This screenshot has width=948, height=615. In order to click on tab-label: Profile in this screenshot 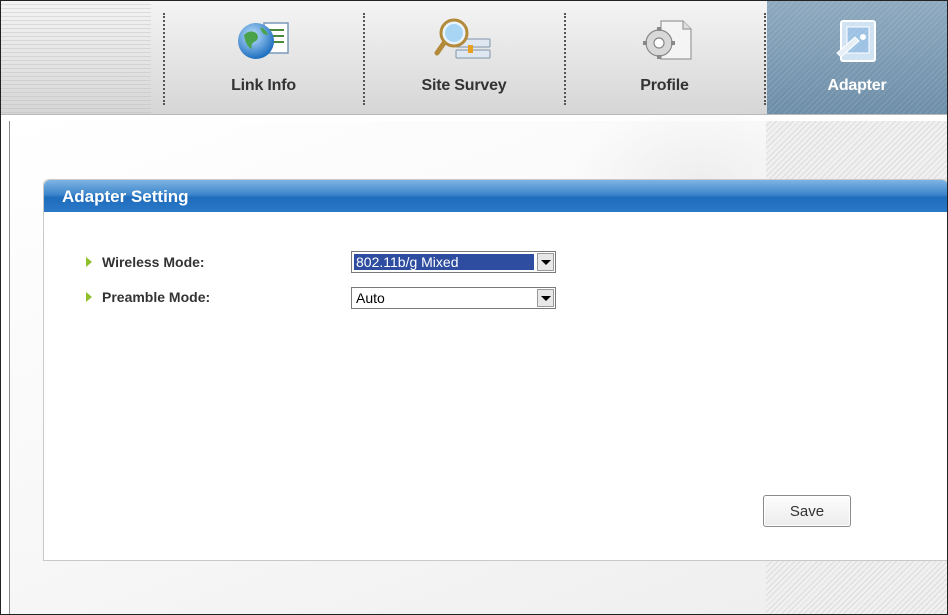, I will do `click(664, 85)`.